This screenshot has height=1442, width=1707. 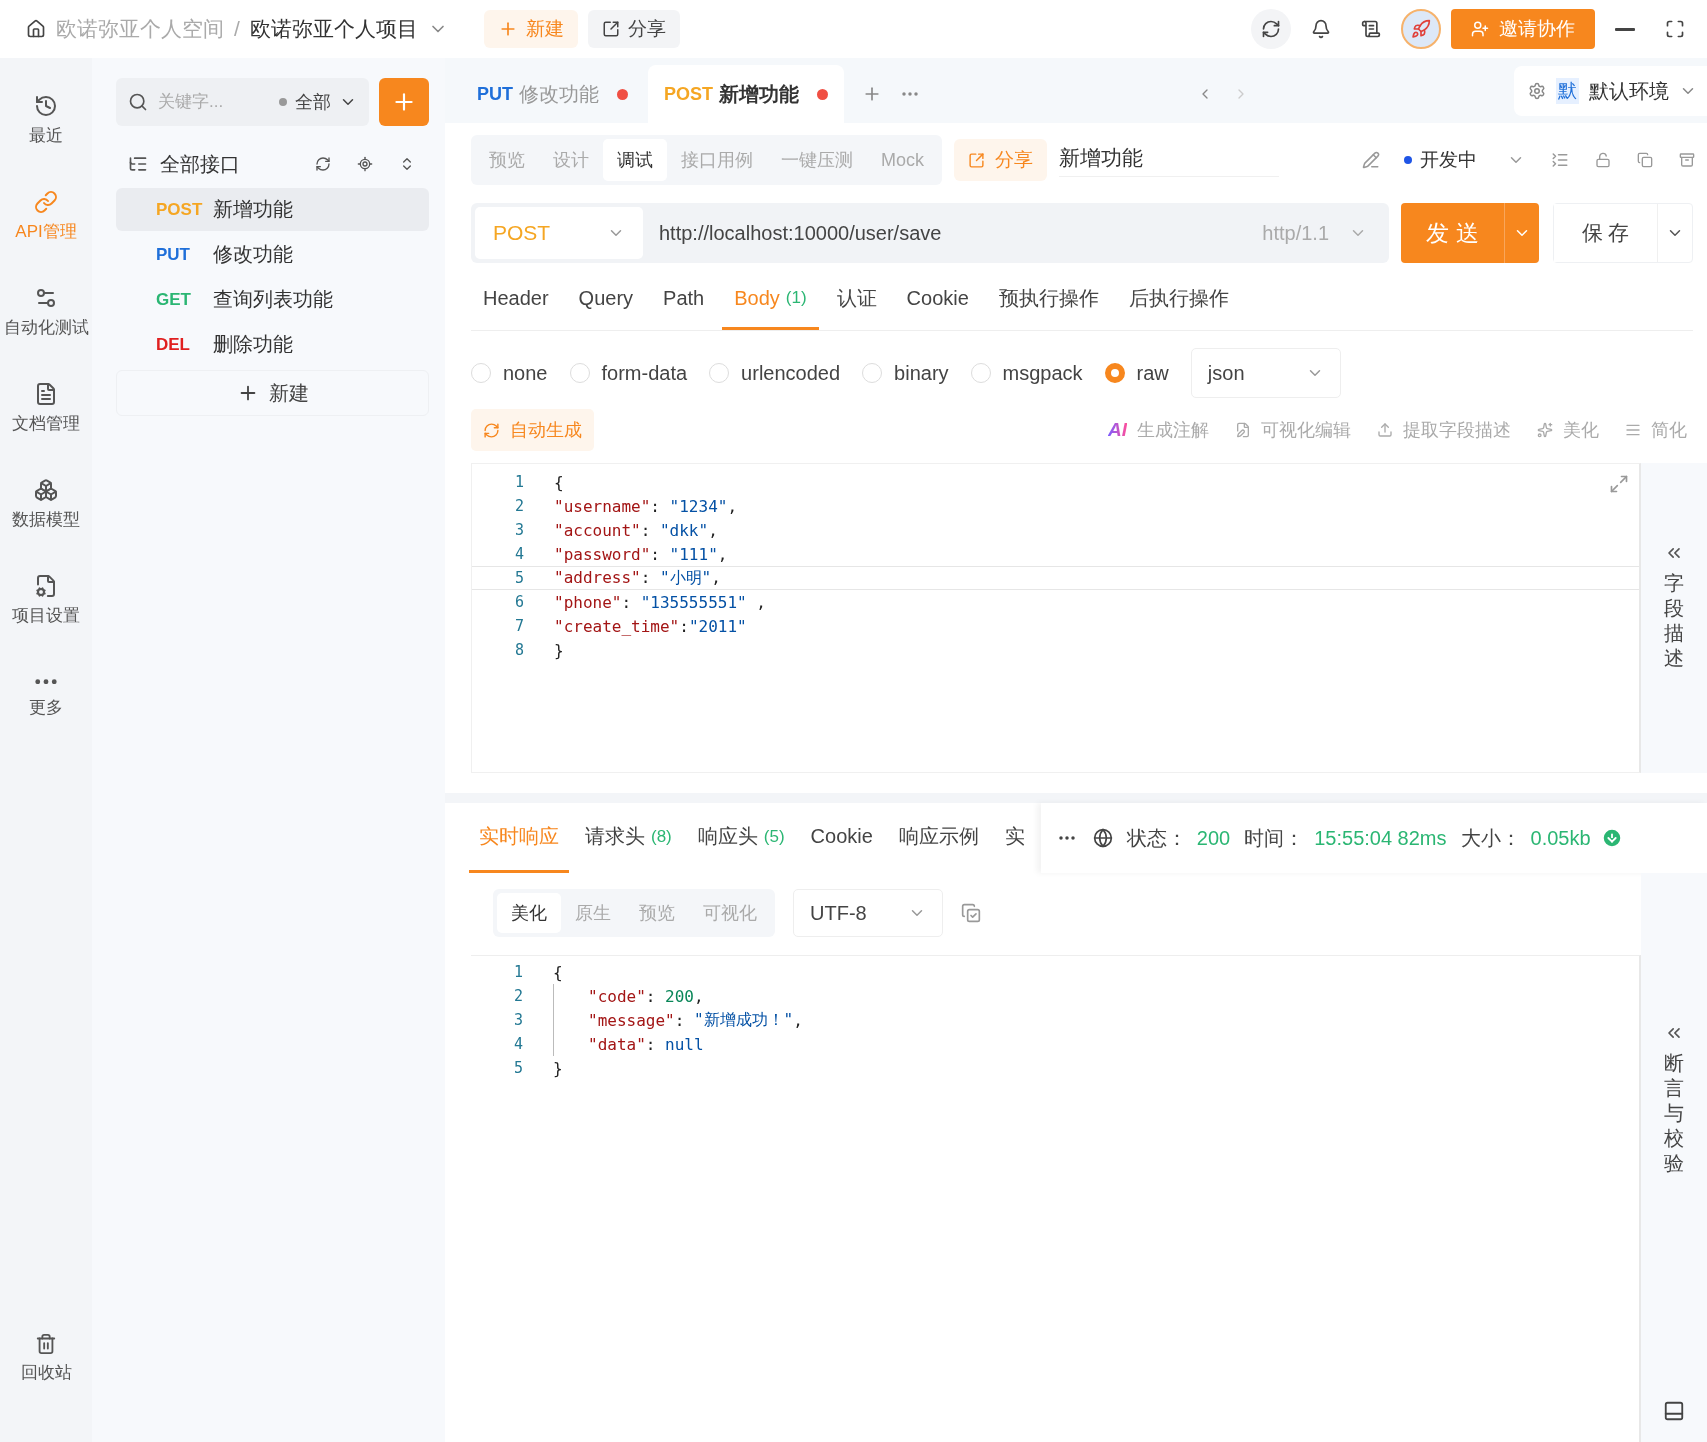 I want to click on archive-icon, so click(x=1687, y=160).